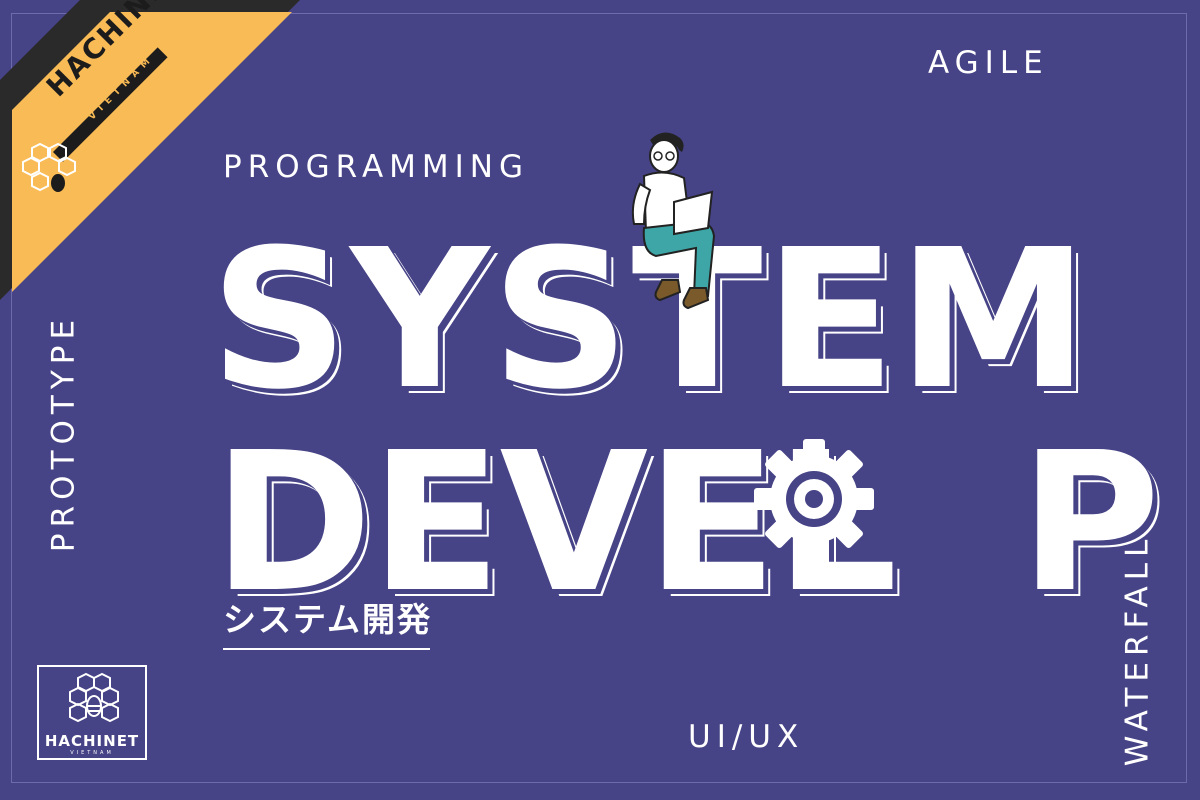 The height and width of the screenshot is (800, 1200). I want to click on person-with-laptop-icon, so click(673, 221).